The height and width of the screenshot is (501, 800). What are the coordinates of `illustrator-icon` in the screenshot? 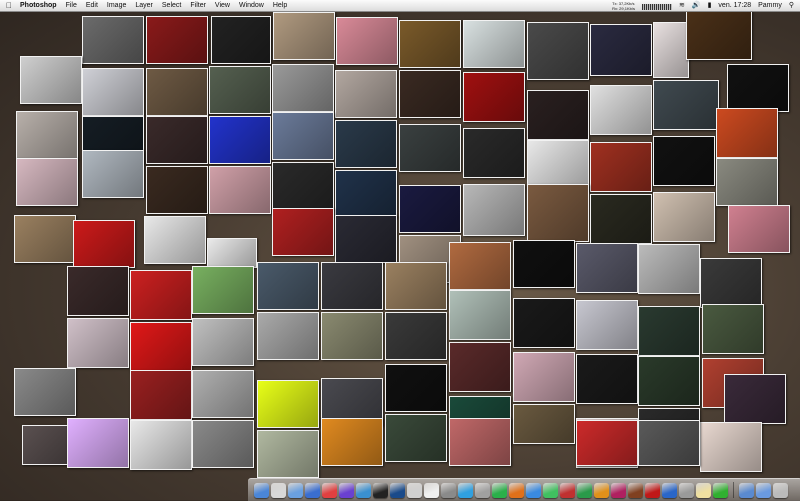 It's located at (601, 490).